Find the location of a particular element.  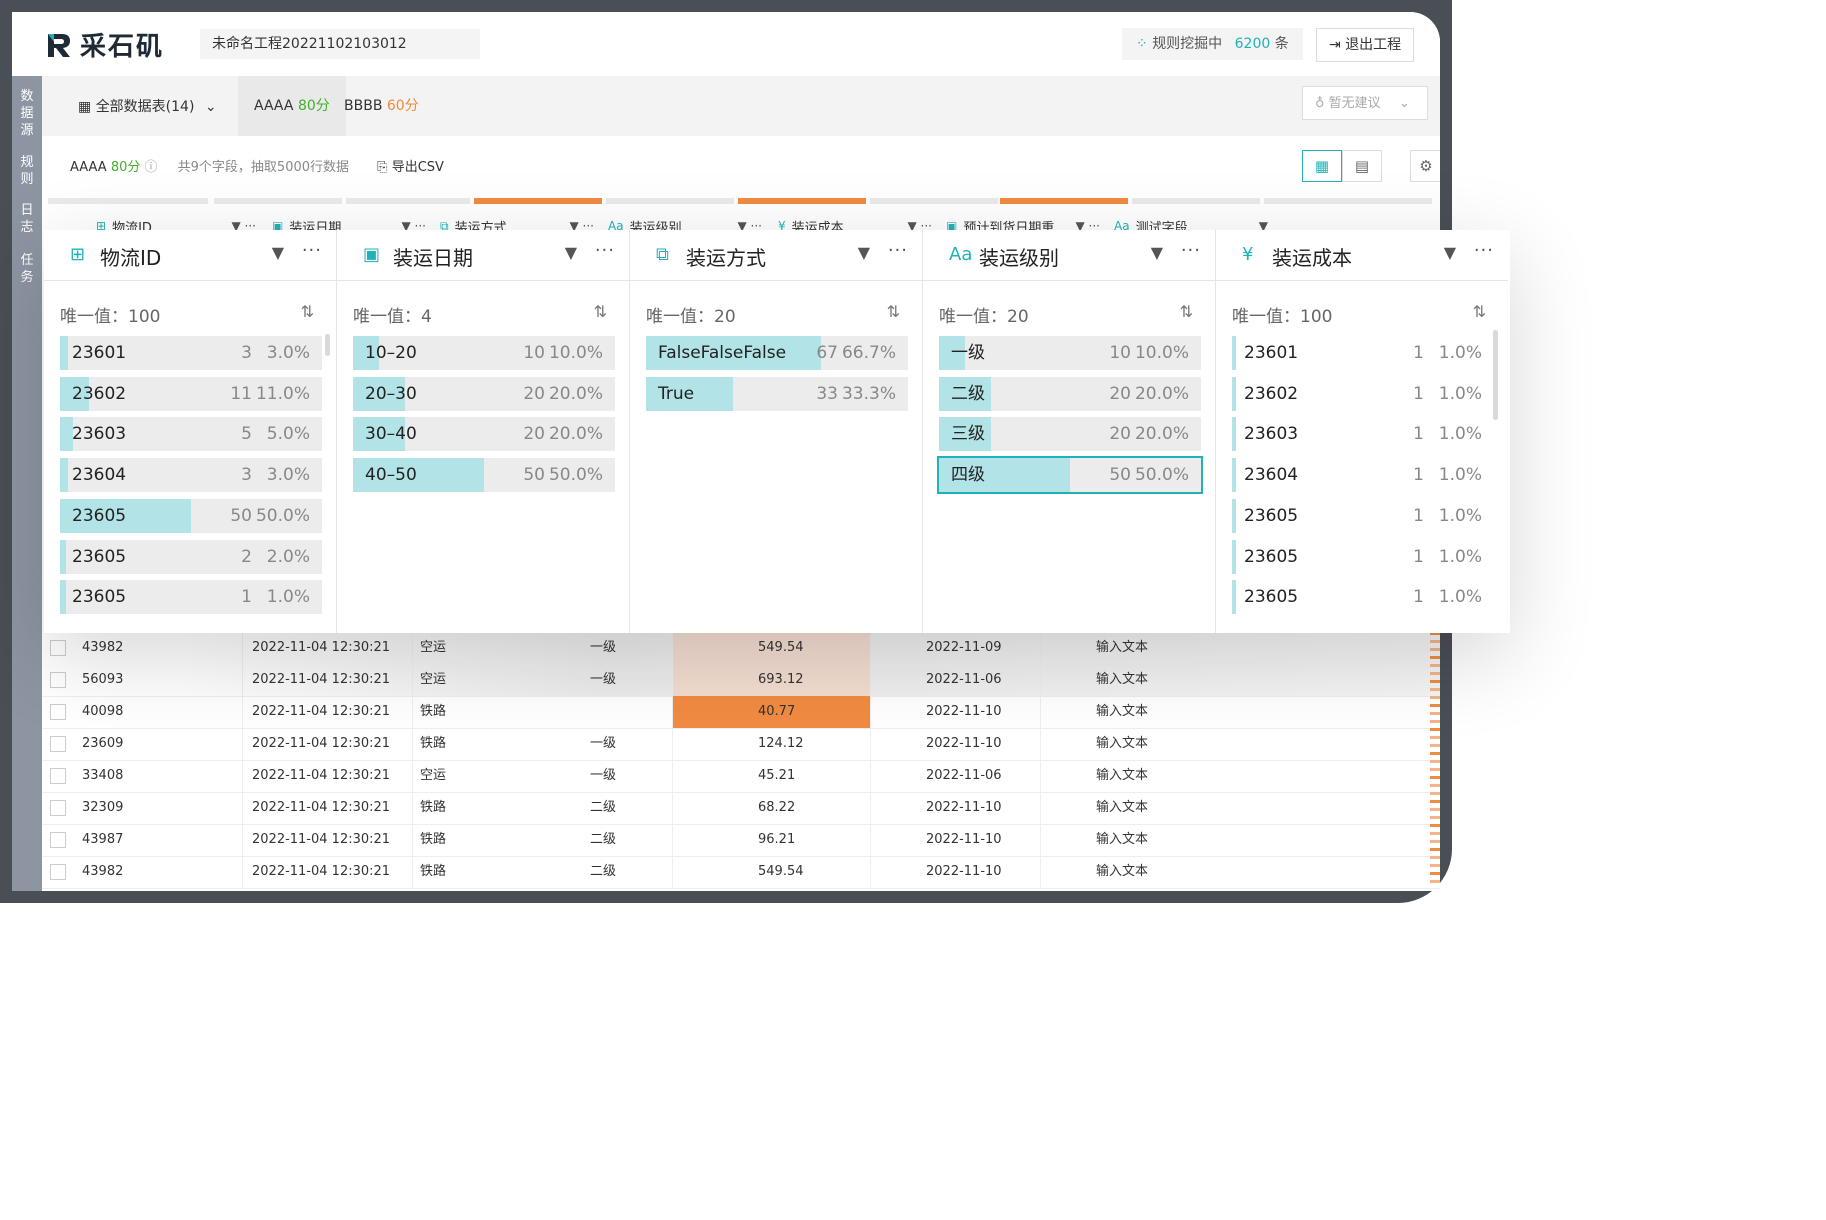

value-distribution-bar: 30–40 20 20.0% is located at coordinates (484, 434).